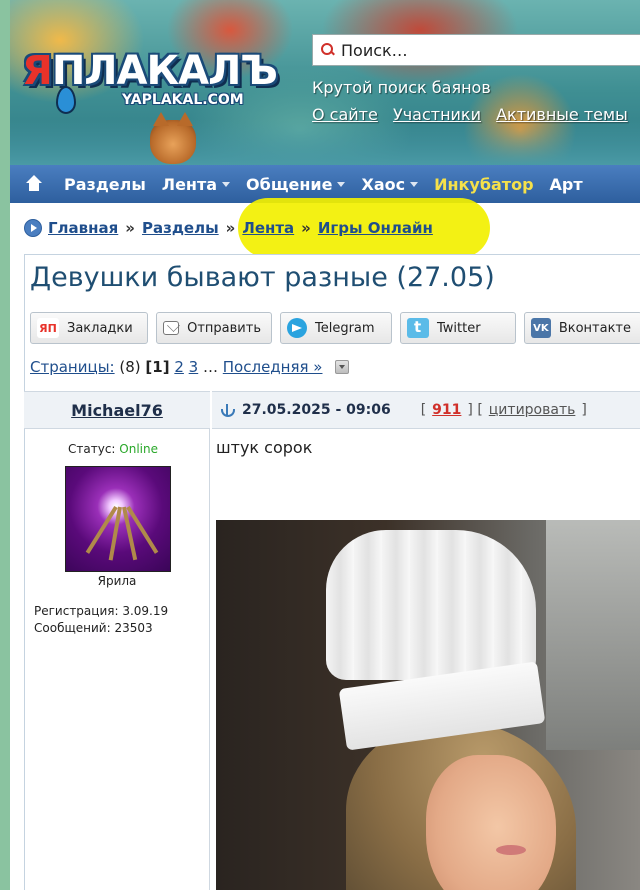 The width and height of the screenshot is (640, 890). Describe the element at coordinates (316, 410) in the screenshot. I see `post-date: 27.05.2025 - 09:06` at that location.